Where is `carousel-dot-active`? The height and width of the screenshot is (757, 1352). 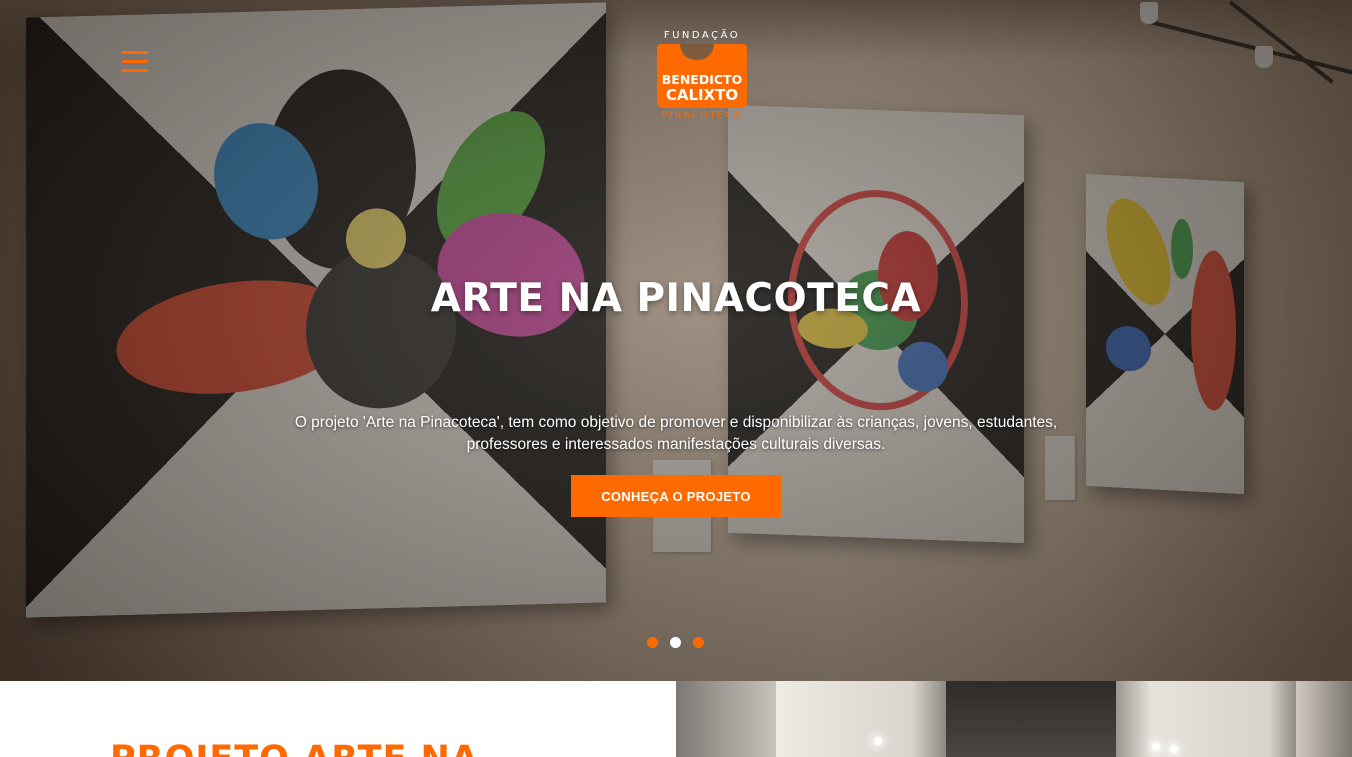
carousel-dot-active is located at coordinates (675, 642).